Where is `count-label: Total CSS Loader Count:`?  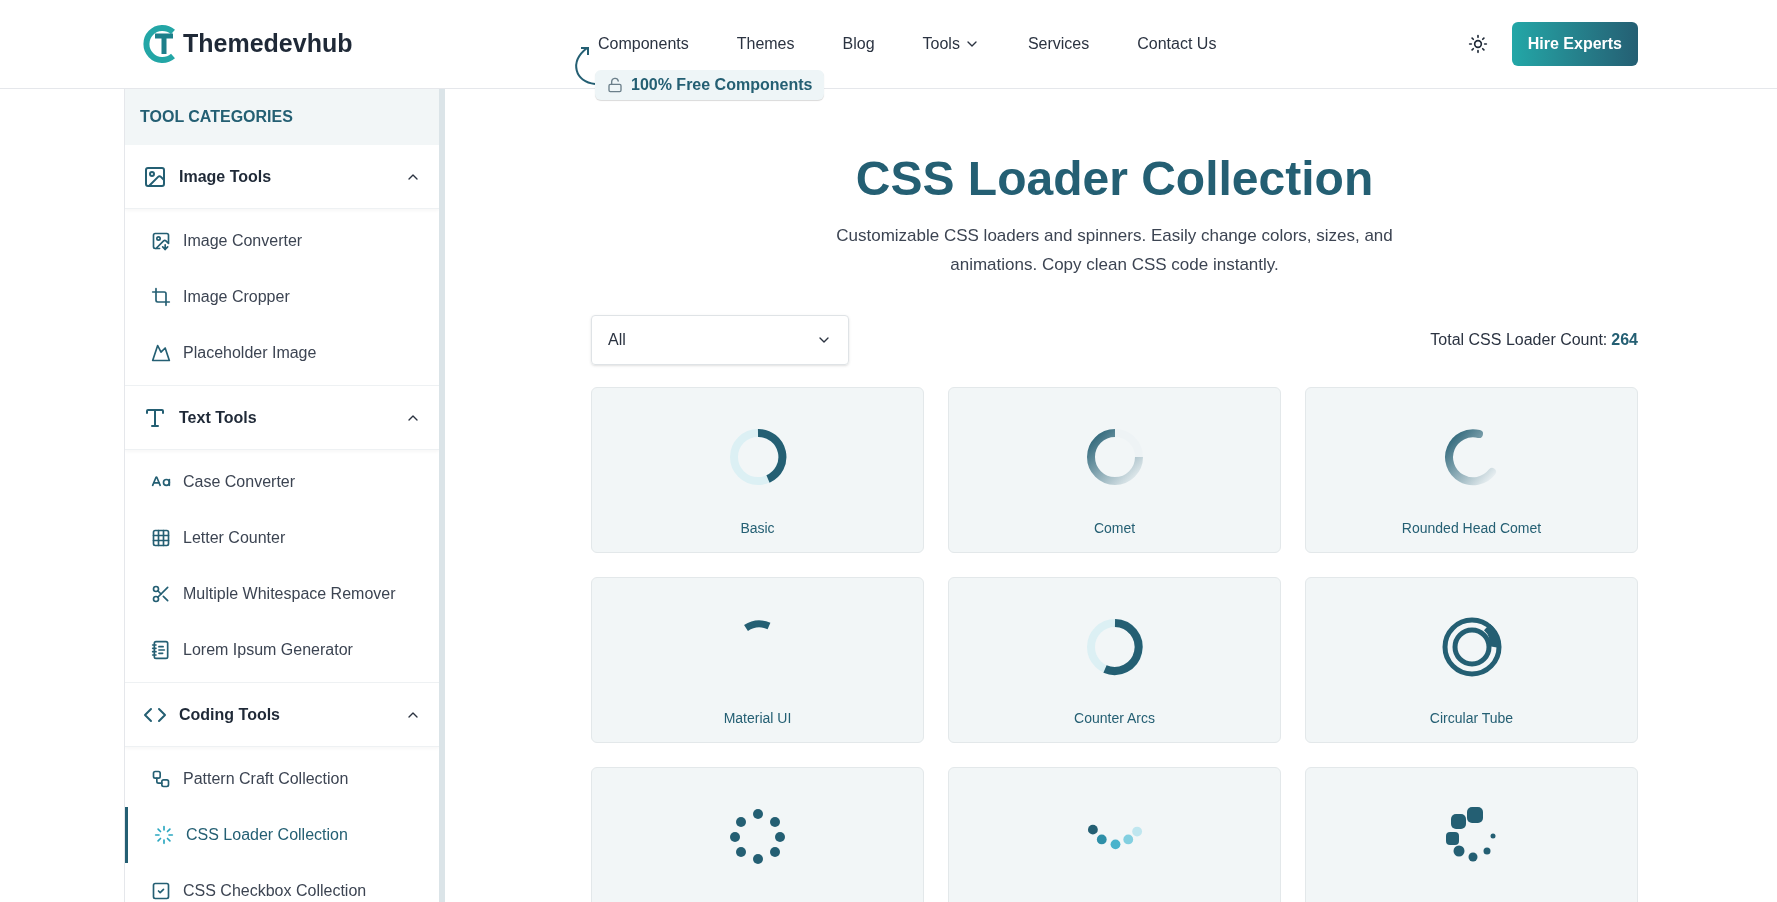 count-label: Total CSS Loader Count: is located at coordinates (1519, 340).